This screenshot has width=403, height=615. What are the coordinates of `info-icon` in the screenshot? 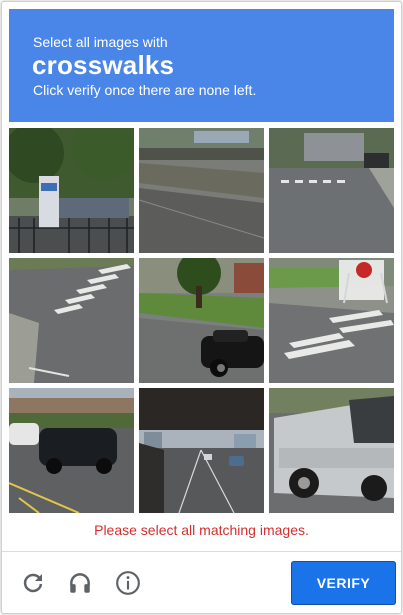 It's located at (128, 583).